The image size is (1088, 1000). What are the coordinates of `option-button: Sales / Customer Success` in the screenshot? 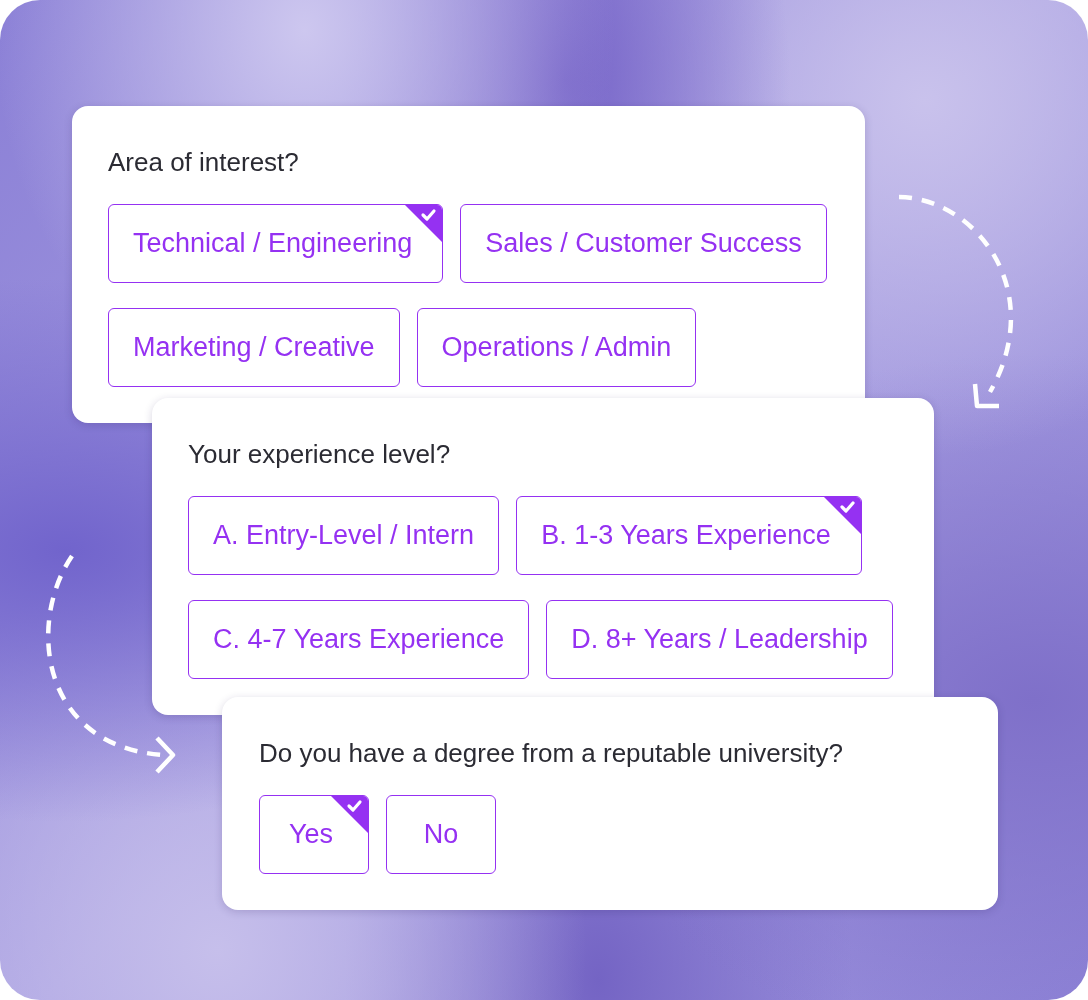 It's located at (643, 243).